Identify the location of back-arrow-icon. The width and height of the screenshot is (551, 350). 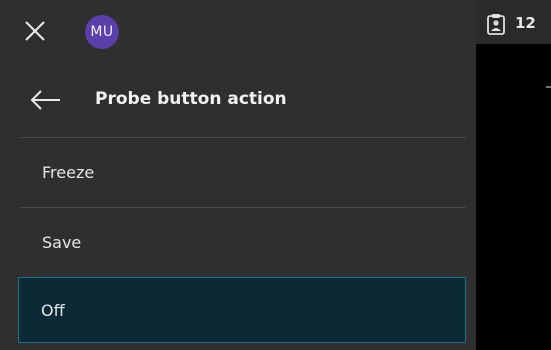
(45, 100).